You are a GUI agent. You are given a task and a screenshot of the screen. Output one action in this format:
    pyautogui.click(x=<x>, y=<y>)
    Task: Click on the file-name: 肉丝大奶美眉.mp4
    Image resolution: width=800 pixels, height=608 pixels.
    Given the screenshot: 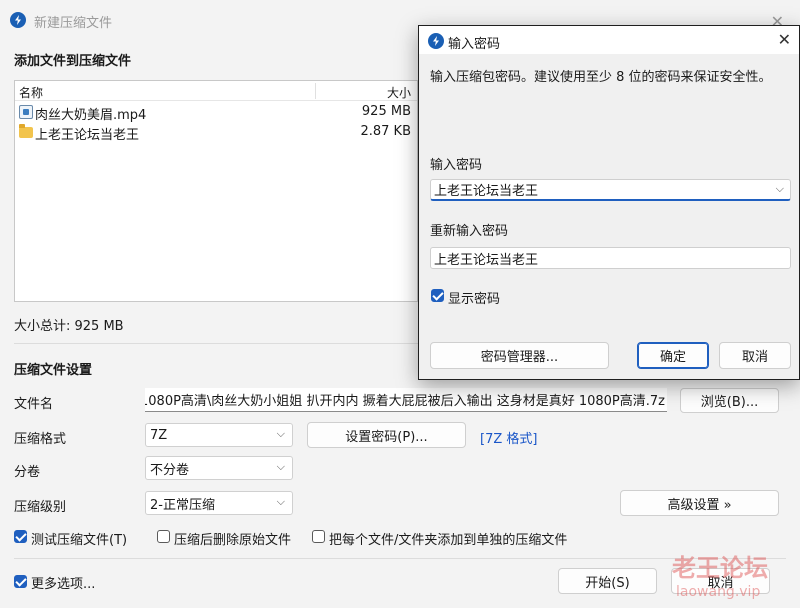 What is the action you would take?
    pyautogui.click(x=91, y=115)
    